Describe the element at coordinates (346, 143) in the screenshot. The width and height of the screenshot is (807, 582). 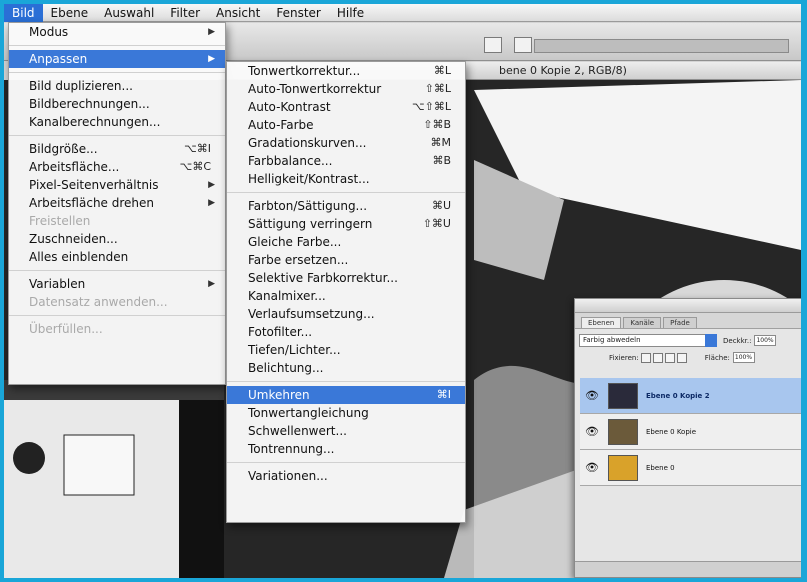
I see `anpassen-item-gradationskurven: Gradationskurven... ⌘M` at that location.